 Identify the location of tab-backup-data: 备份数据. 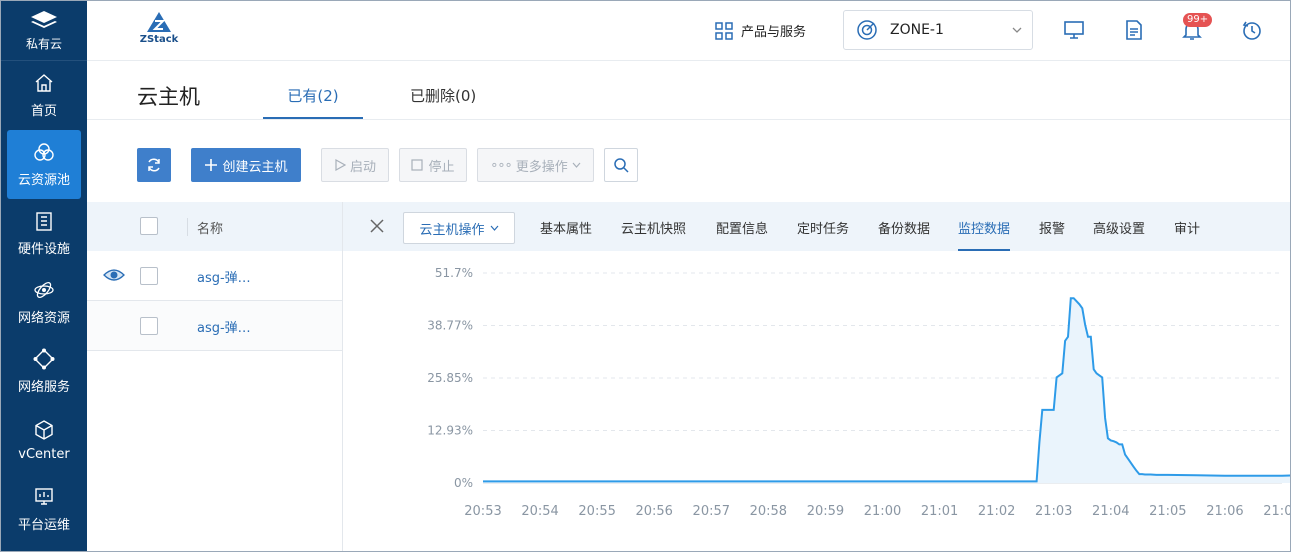
(904, 234).